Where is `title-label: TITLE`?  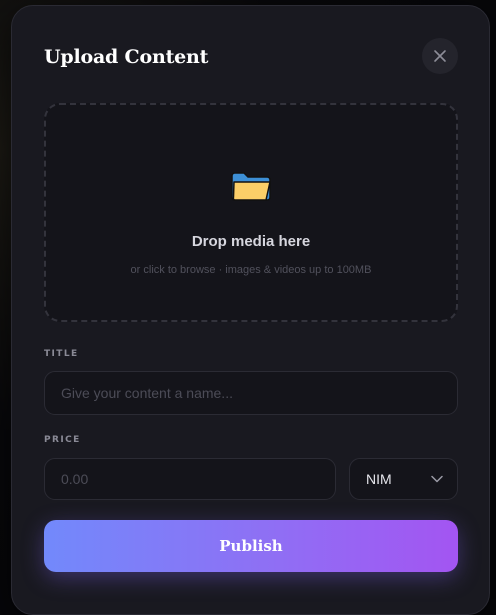
title-label: TITLE is located at coordinates (61, 354).